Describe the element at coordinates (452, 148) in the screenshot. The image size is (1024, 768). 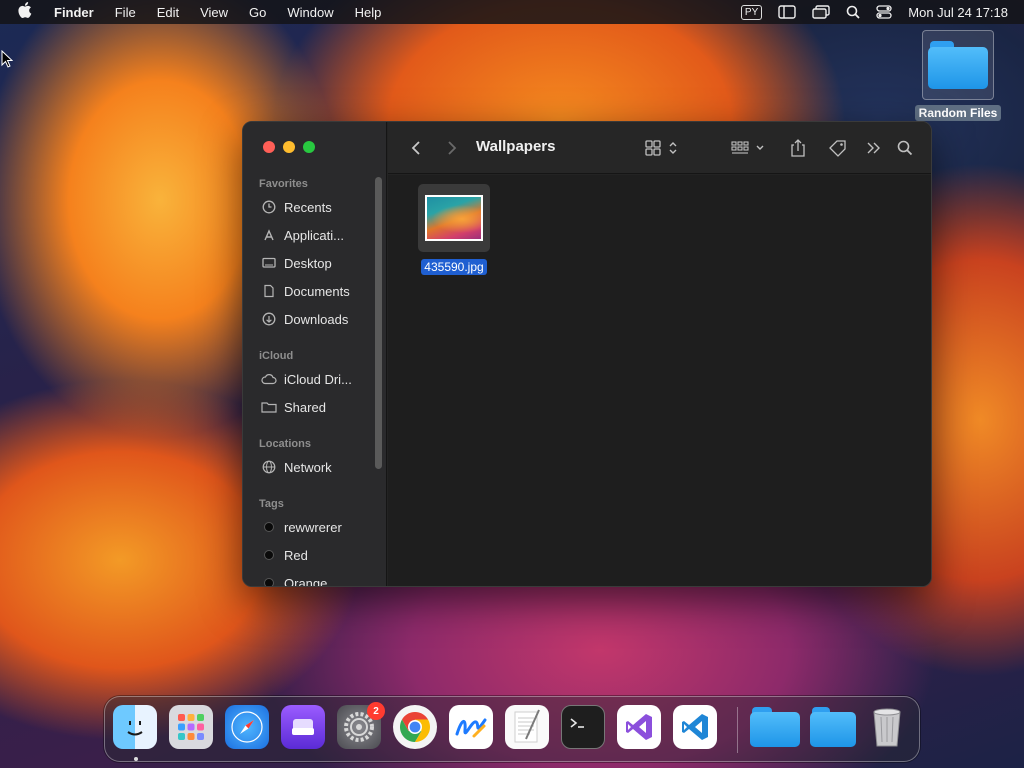
I see `forward-button` at that location.